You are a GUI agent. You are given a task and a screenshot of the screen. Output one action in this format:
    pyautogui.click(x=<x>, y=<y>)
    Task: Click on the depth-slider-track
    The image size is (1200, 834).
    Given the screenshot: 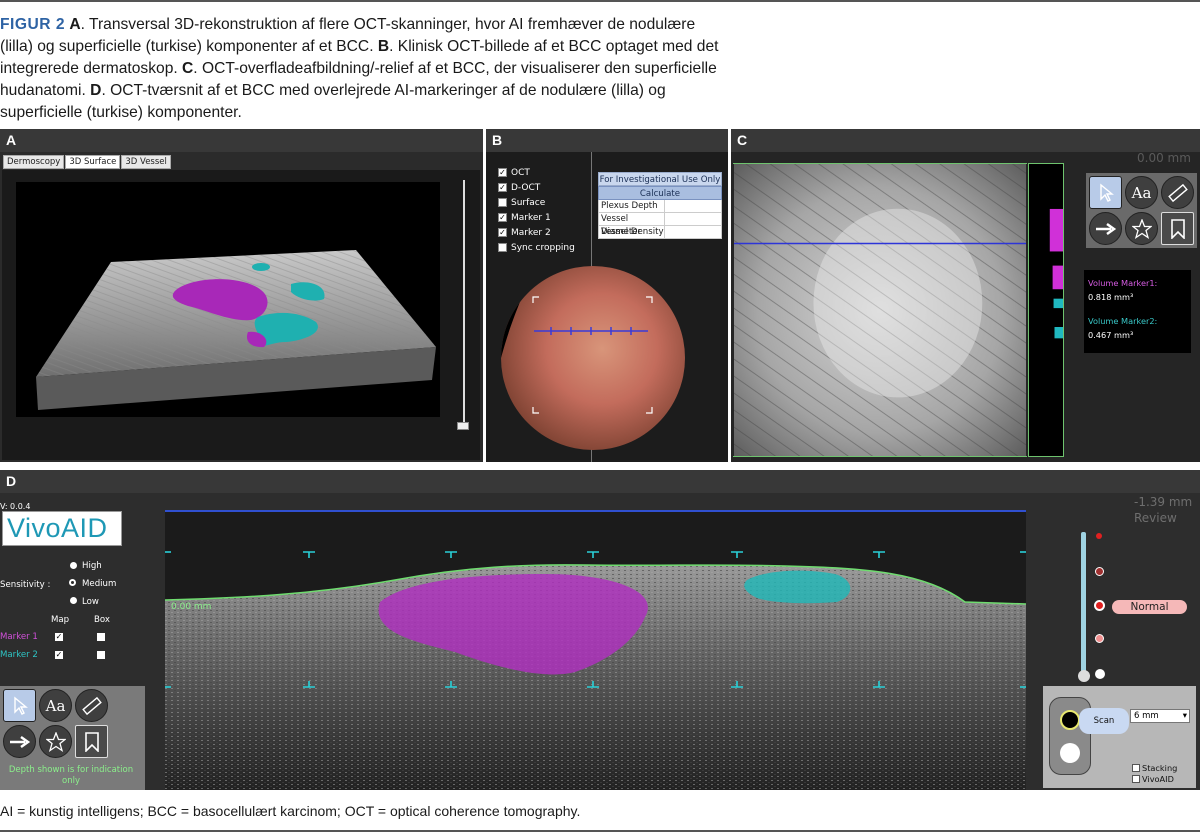 What is the action you would take?
    pyautogui.click(x=464, y=305)
    